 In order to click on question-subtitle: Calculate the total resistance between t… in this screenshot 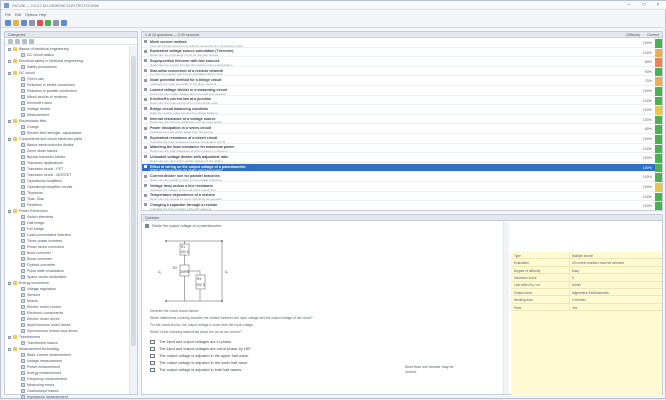, I will do `click(187, 141)`.